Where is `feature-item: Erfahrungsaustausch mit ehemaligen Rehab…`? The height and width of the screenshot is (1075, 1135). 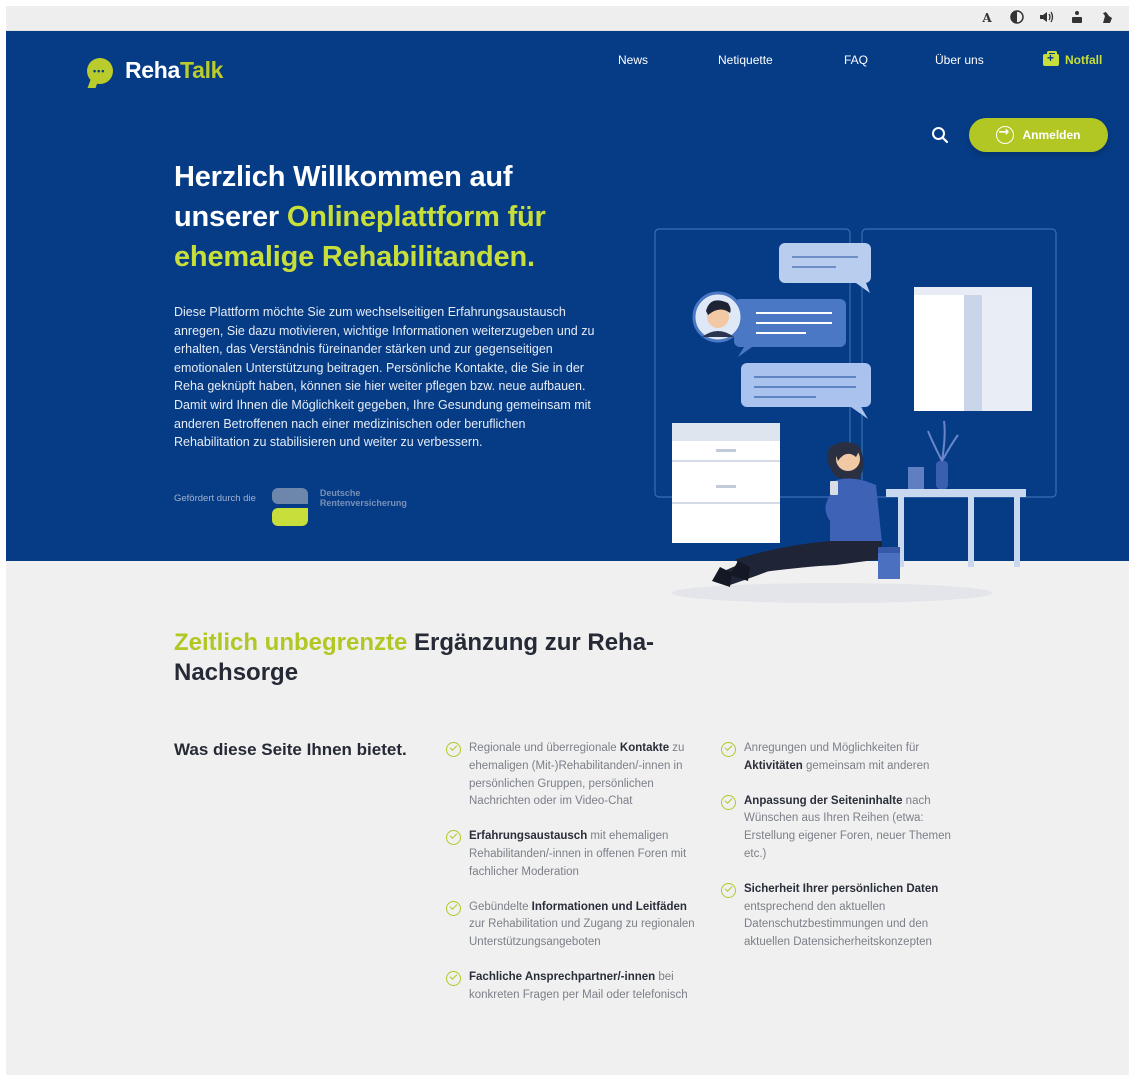
feature-item: Erfahrungsaustausch mit ehemaligen Rehab… is located at coordinates (576, 854).